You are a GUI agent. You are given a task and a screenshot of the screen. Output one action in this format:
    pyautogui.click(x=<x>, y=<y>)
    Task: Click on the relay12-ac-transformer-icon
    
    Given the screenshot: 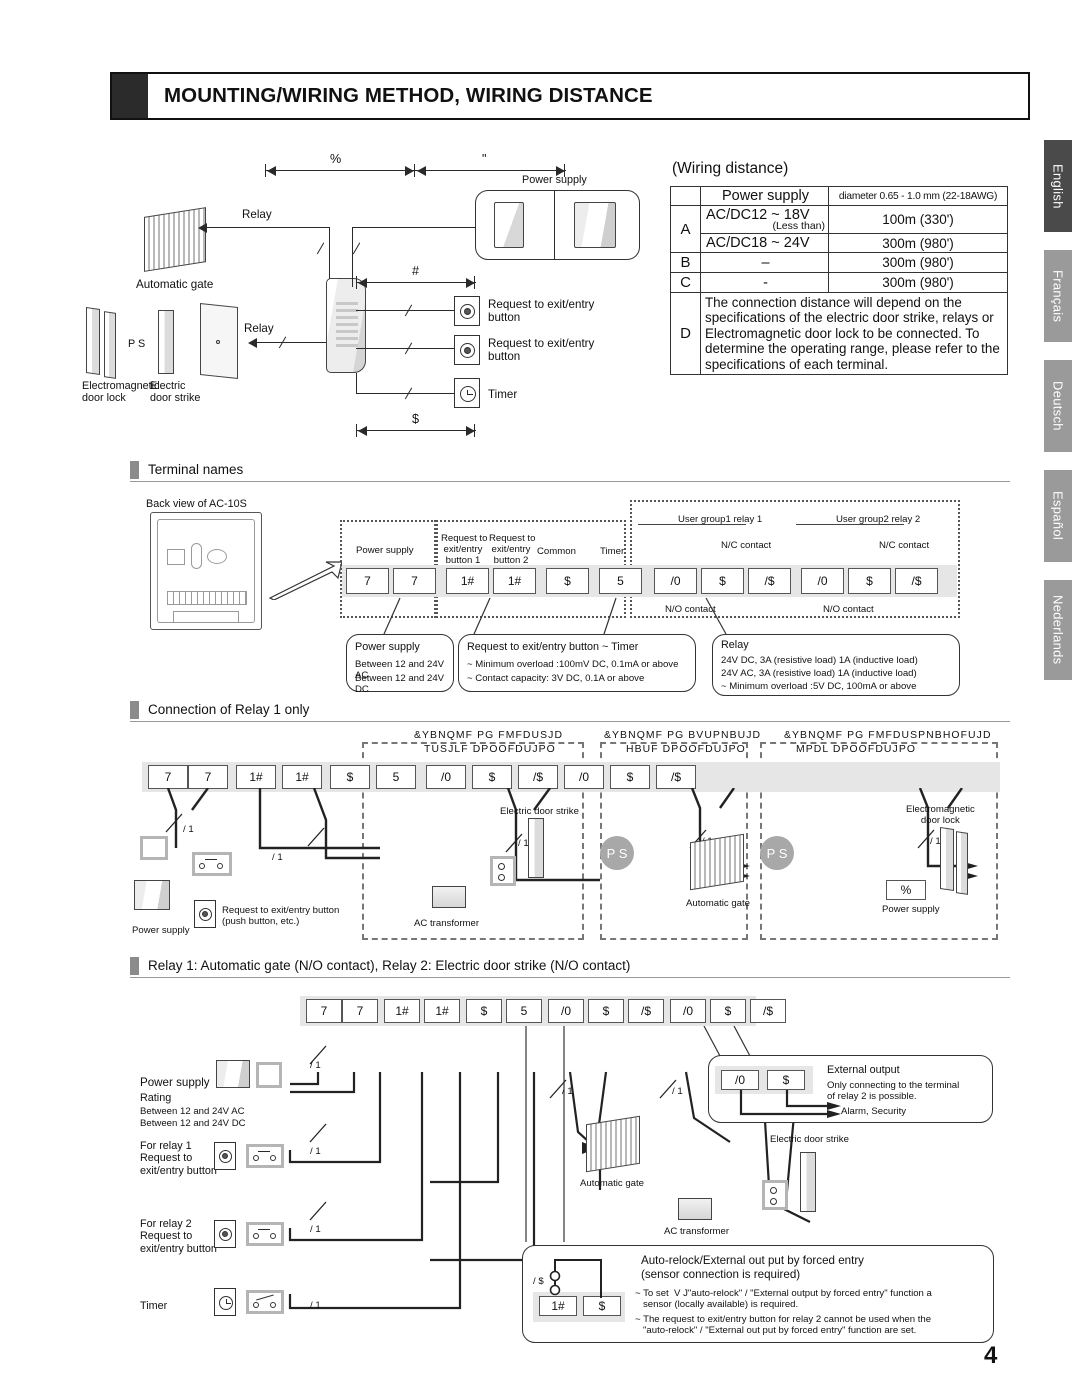 What is the action you would take?
    pyautogui.click(x=695, y=1209)
    